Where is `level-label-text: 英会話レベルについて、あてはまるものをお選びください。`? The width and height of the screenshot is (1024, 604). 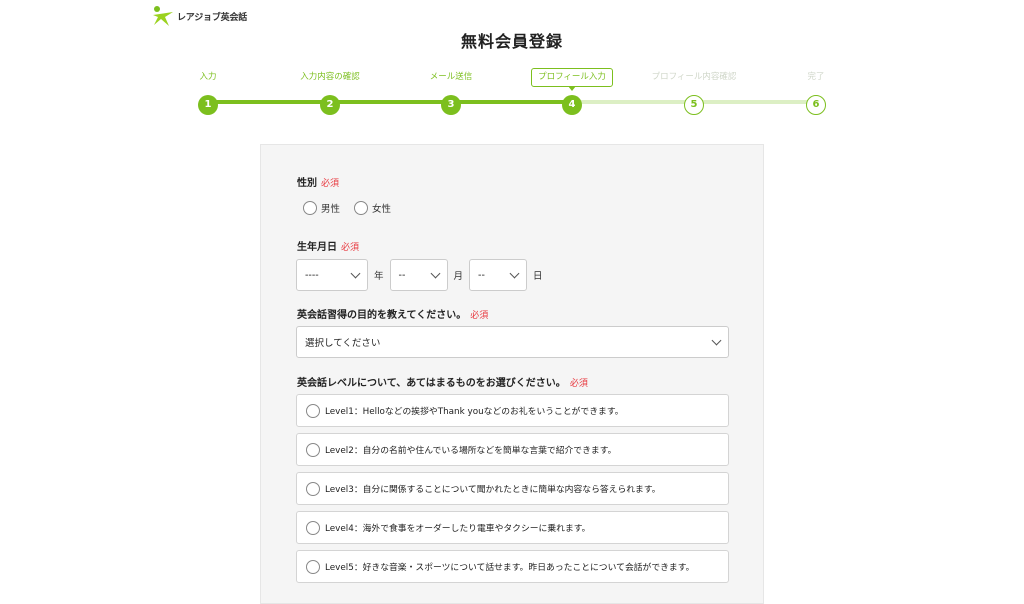
level-label-text: 英会話レベルについて、あてはまるものをお選びください。 is located at coordinates (431, 383).